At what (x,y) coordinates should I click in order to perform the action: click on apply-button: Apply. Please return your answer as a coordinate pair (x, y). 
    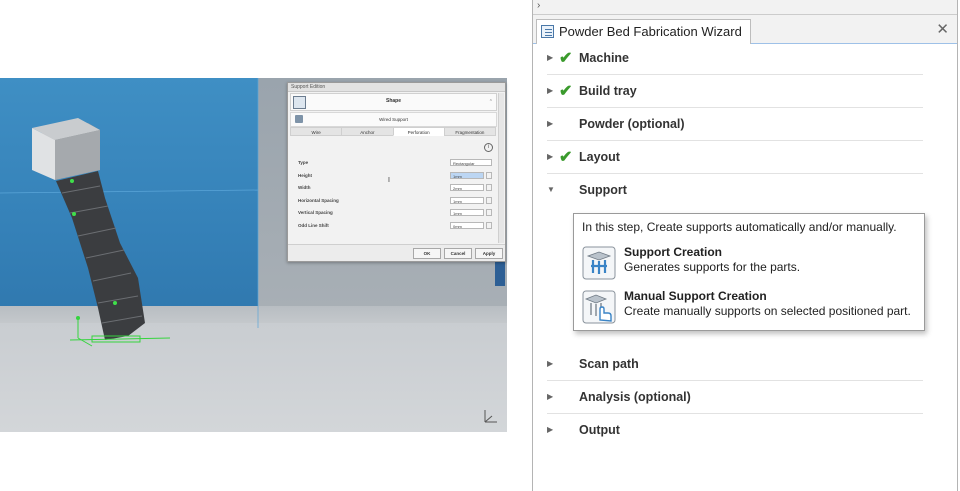
    Looking at the image, I should click on (489, 253).